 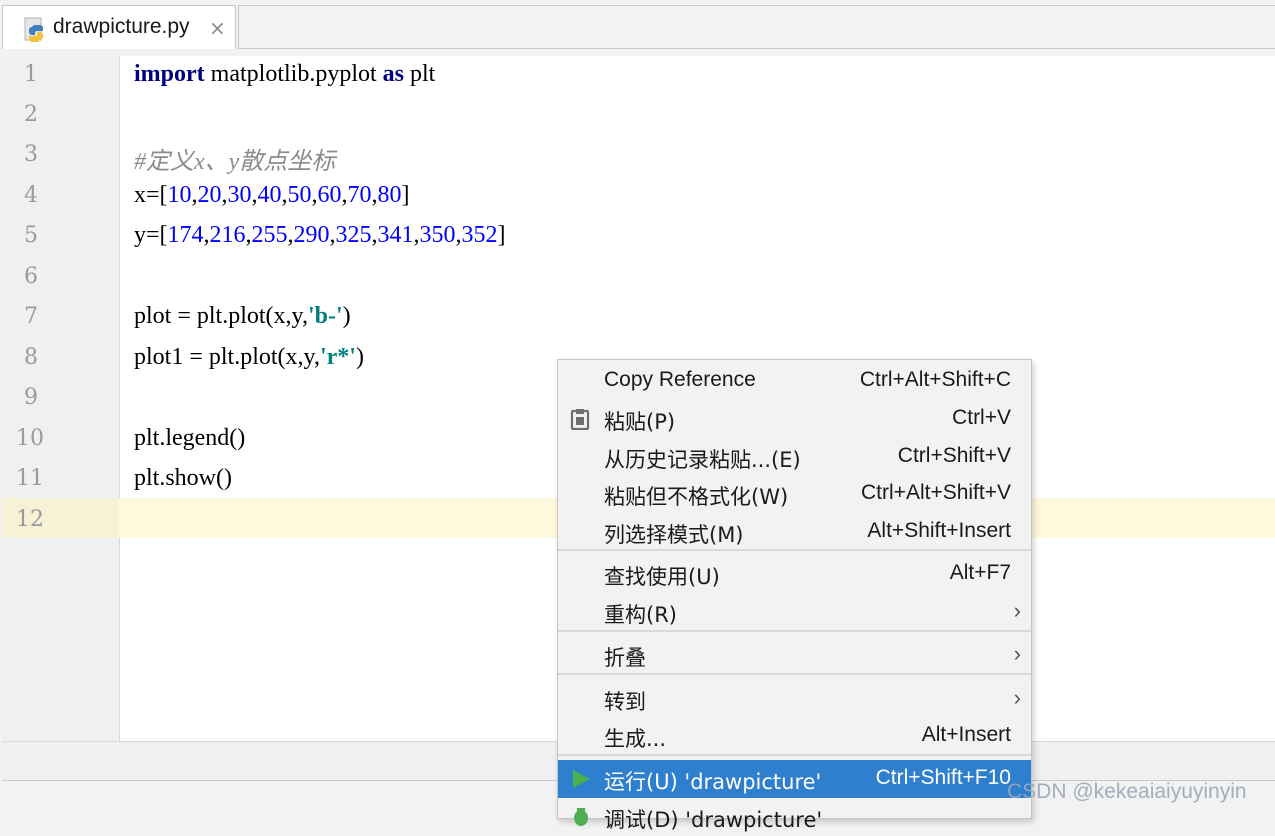 I want to click on line-number: 7, so click(x=31, y=316).